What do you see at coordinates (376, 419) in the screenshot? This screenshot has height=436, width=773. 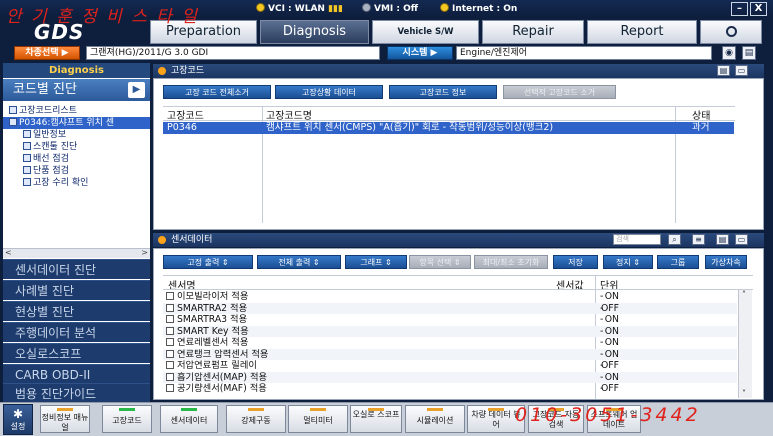 I see `oscilloscope-button: 오실로 스코프` at bounding box center [376, 419].